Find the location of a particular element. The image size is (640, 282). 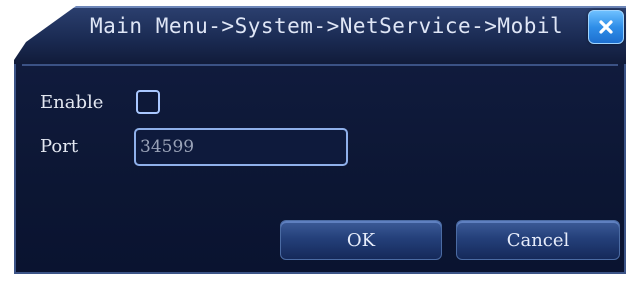

dialog-title: Main Menu->System->NetService->Mobil is located at coordinates (327, 26).